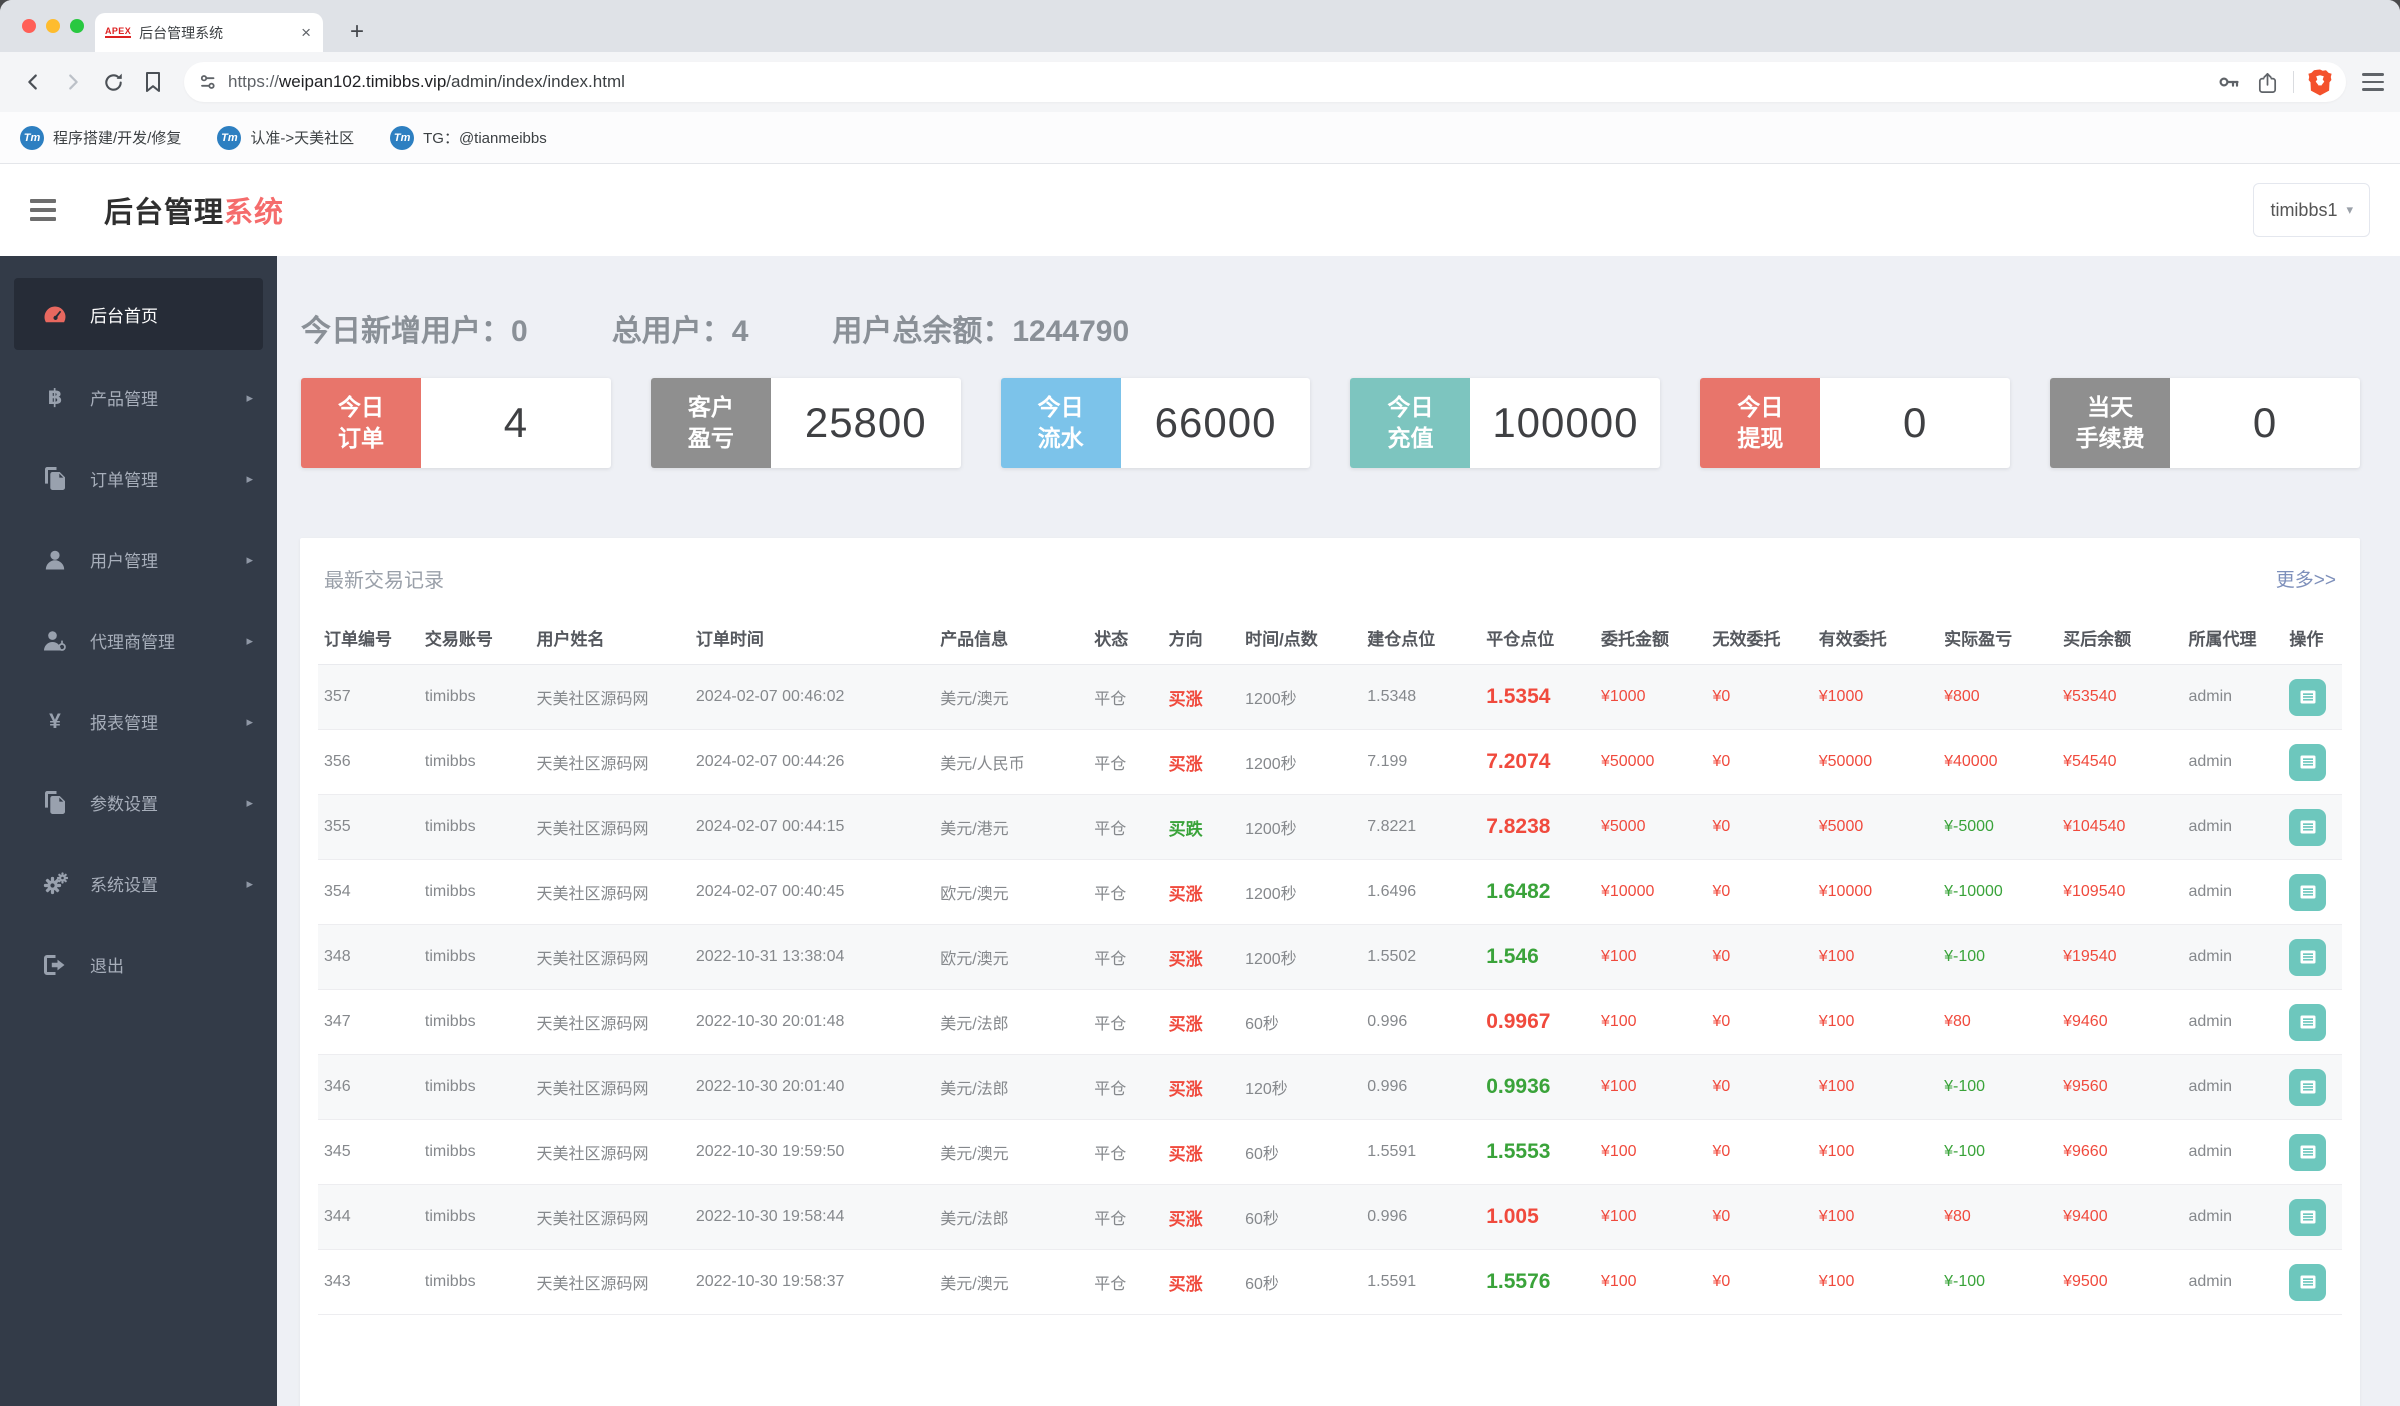 Image resolution: width=2400 pixels, height=1406 pixels. What do you see at coordinates (1537, 892) in the screenshot?
I see `cell-close-price: 1.6482` at bounding box center [1537, 892].